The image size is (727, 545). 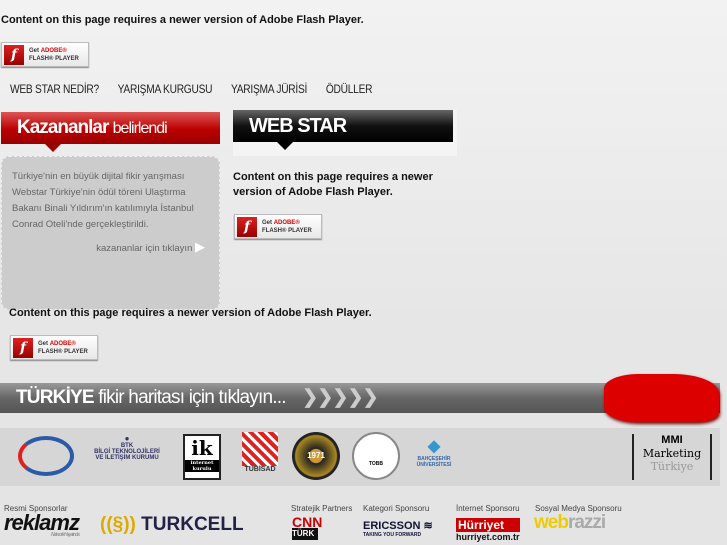 I want to click on map-banner-bold: TÜRKİYE, so click(x=55, y=397).